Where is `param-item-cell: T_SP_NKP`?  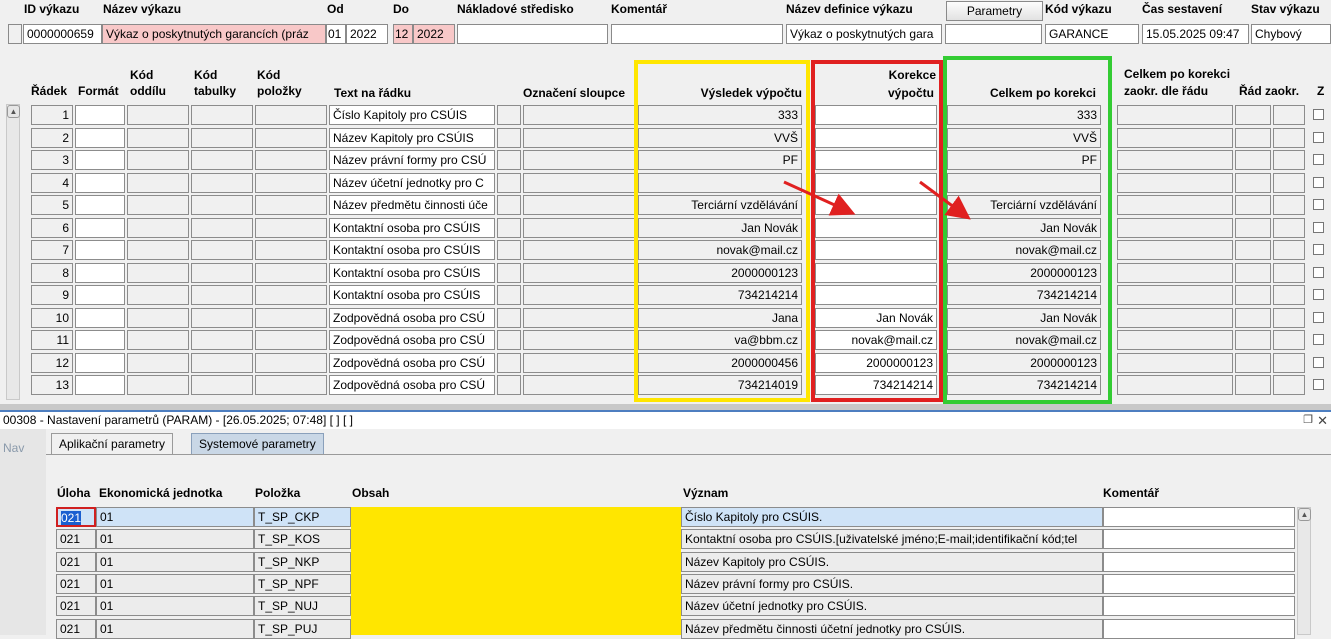
param-item-cell: T_SP_NKP is located at coordinates (302, 561).